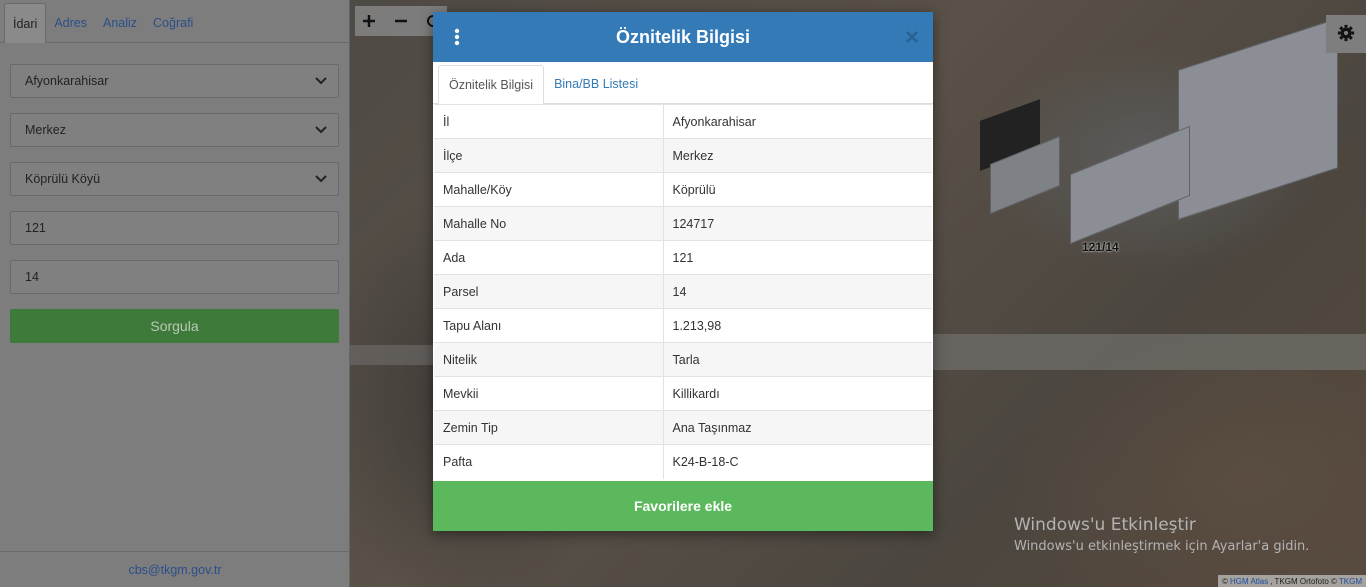  I want to click on district-select: Merkez, so click(174, 130).